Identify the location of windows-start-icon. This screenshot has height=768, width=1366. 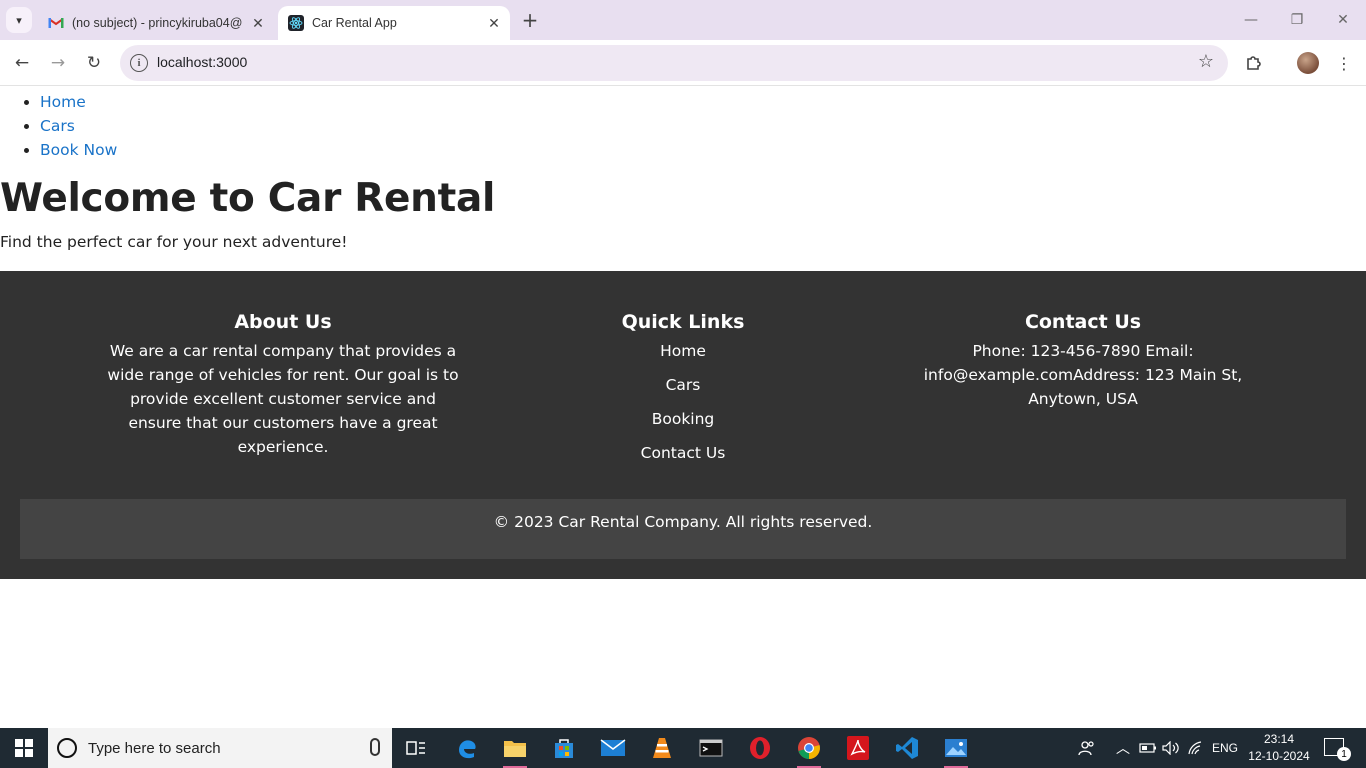
(24, 748).